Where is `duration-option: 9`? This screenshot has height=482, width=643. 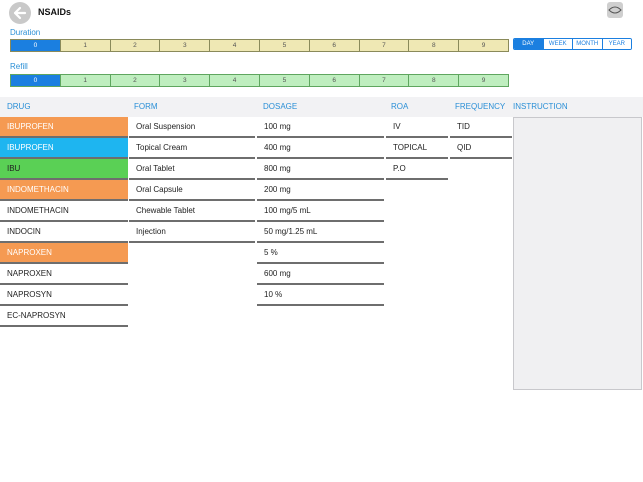
duration-option: 9 is located at coordinates (483, 45).